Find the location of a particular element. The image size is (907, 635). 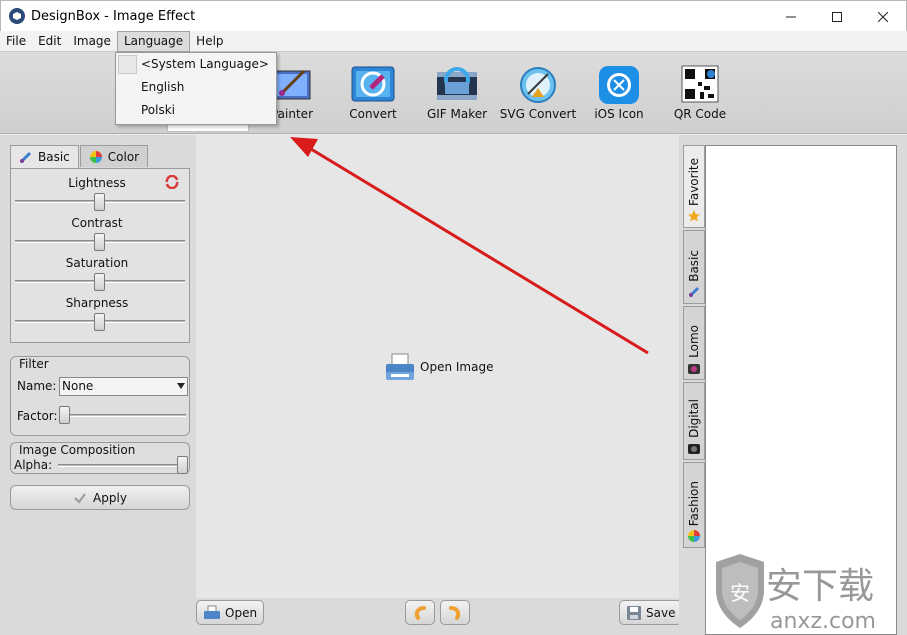

language-option-system: <System Language> is located at coordinates (196, 64).